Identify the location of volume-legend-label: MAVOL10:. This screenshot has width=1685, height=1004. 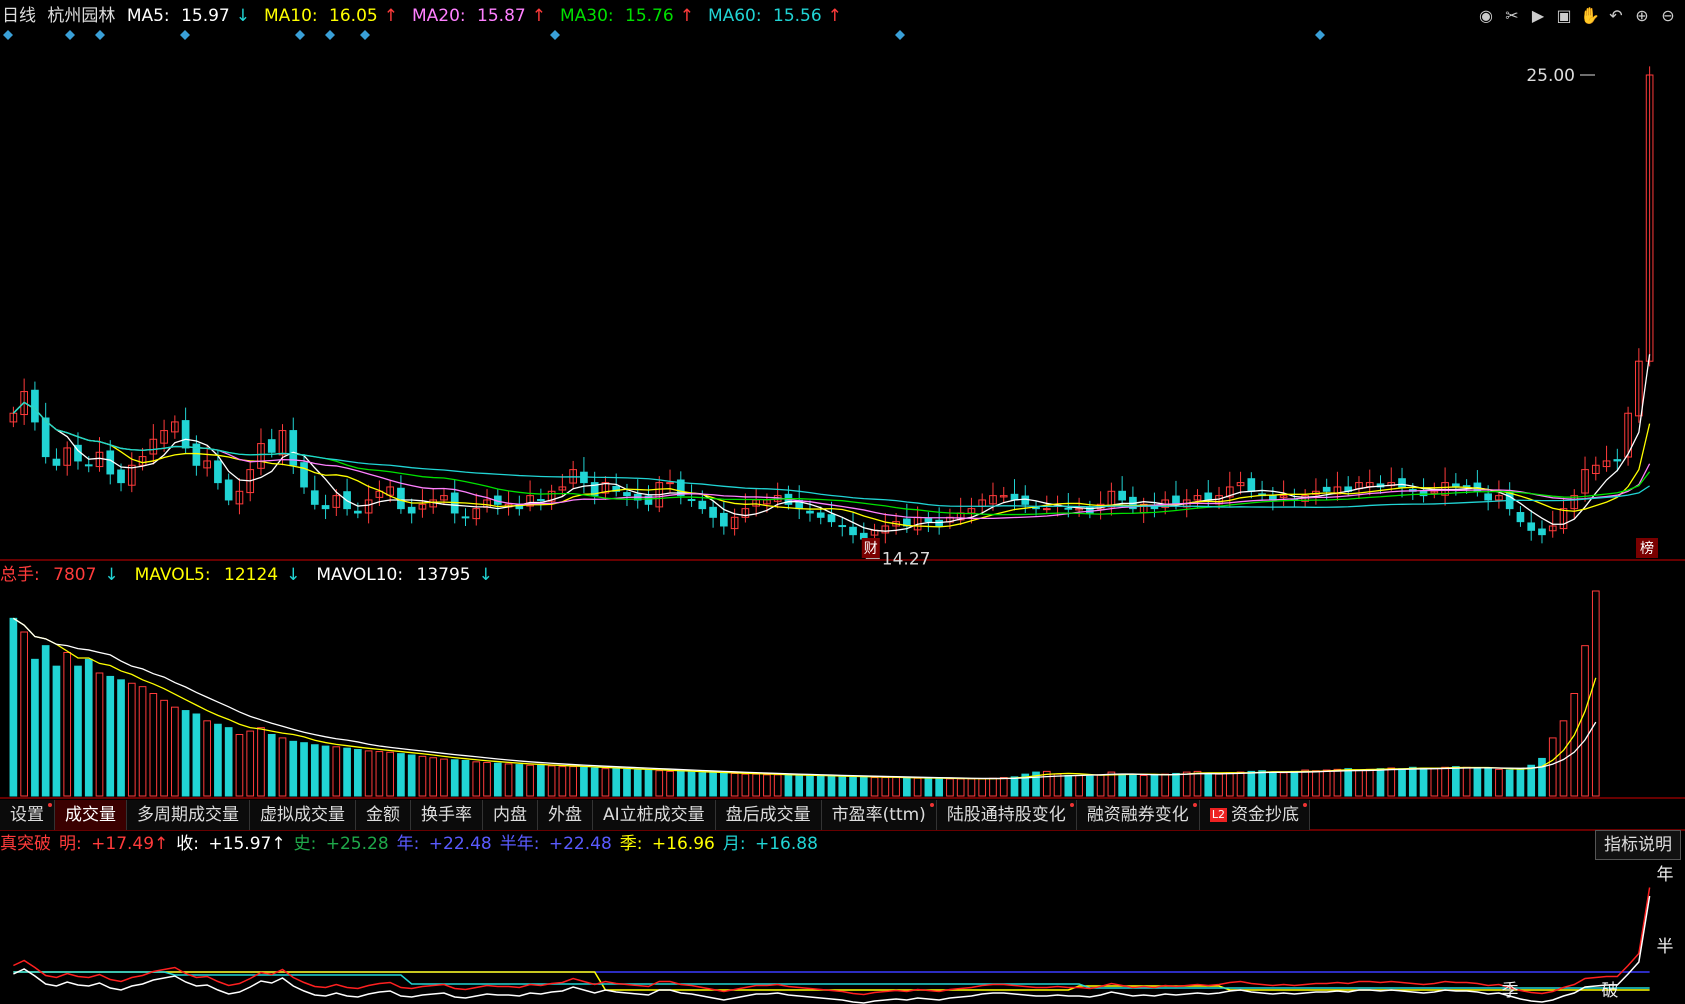
(362, 575).